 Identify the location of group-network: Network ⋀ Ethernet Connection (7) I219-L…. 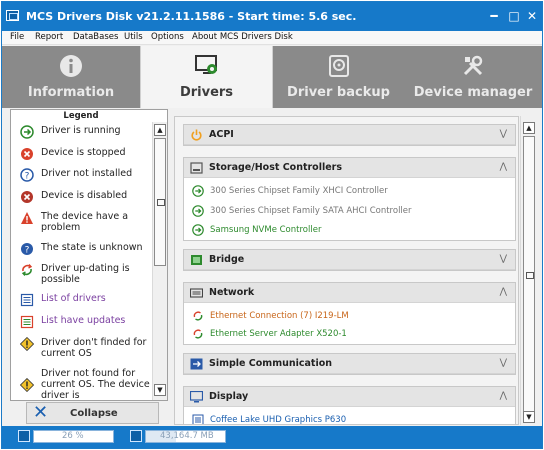
(349, 313).